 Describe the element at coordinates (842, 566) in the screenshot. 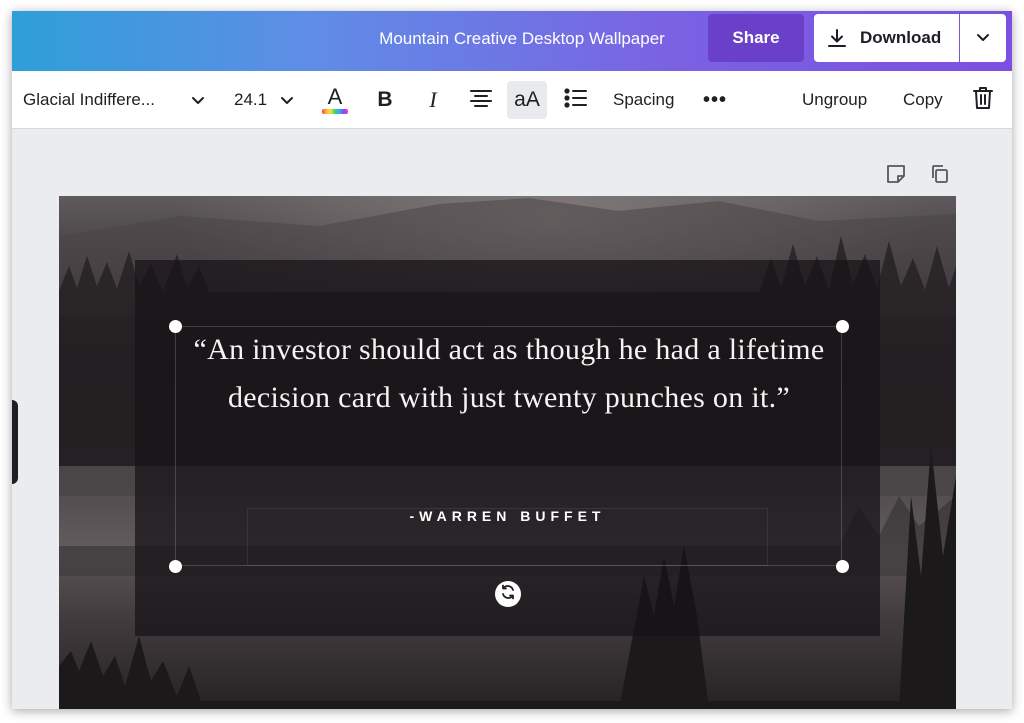

I see `resize-handle-bottom-right` at that location.